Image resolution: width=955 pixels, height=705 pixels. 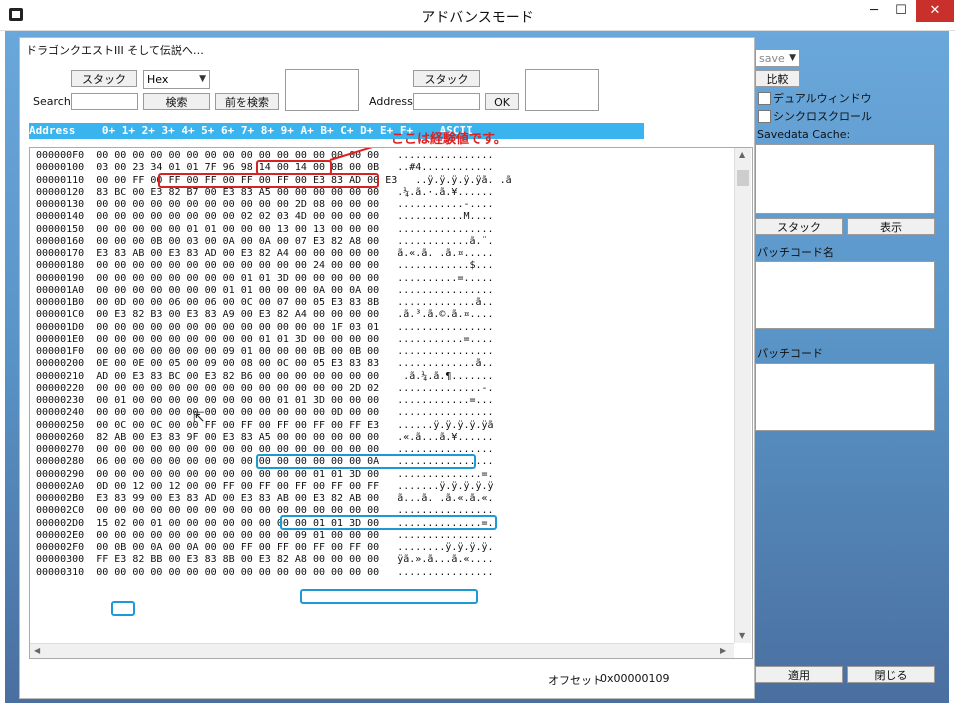 I want to click on maximize-button: ☐, so click(x=901, y=11).